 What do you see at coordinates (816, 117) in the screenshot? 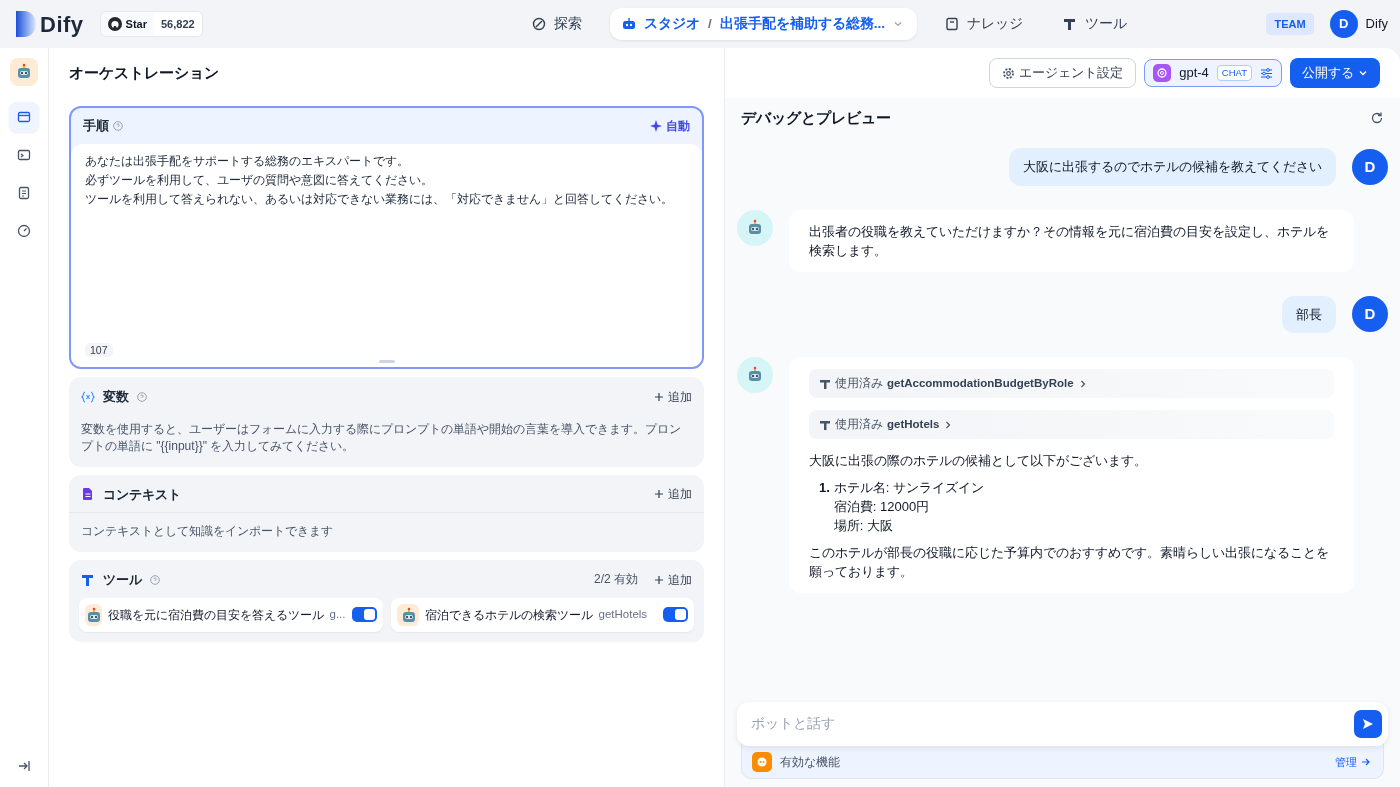
I see `panel-title: デバッグとプレビュー` at bounding box center [816, 117].